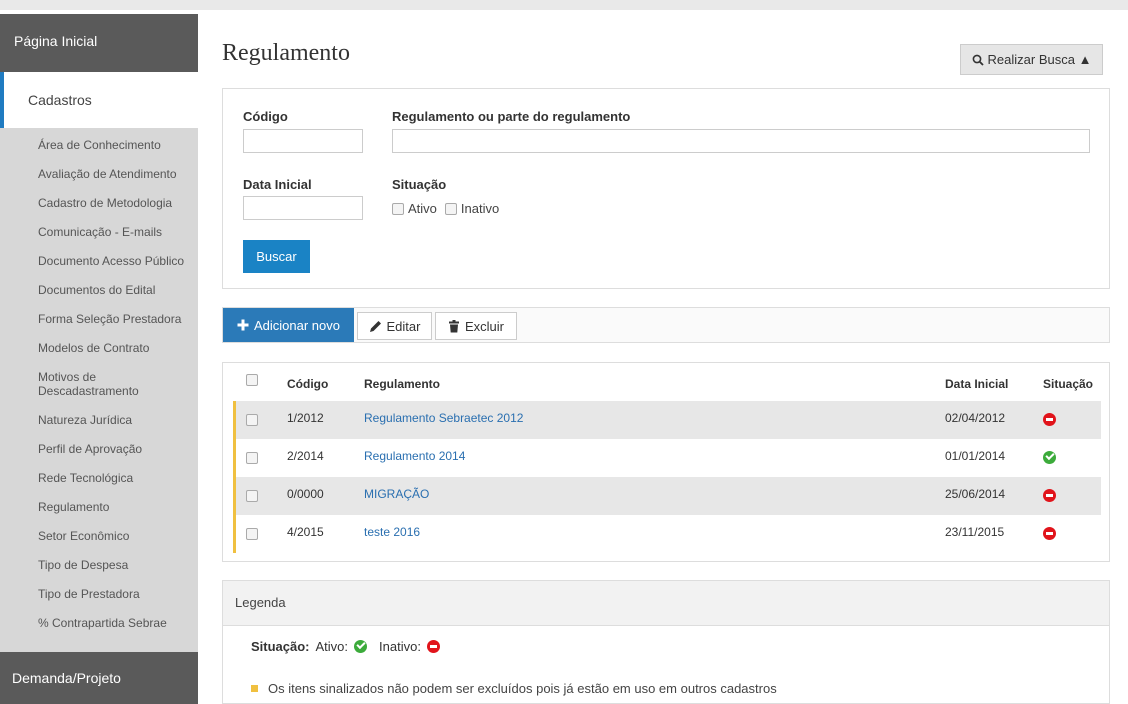 This screenshot has width=1128, height=704. Describe the element at coordinates (286, 53) in the screenshot. I see `page-title: Regulamento` at that location.